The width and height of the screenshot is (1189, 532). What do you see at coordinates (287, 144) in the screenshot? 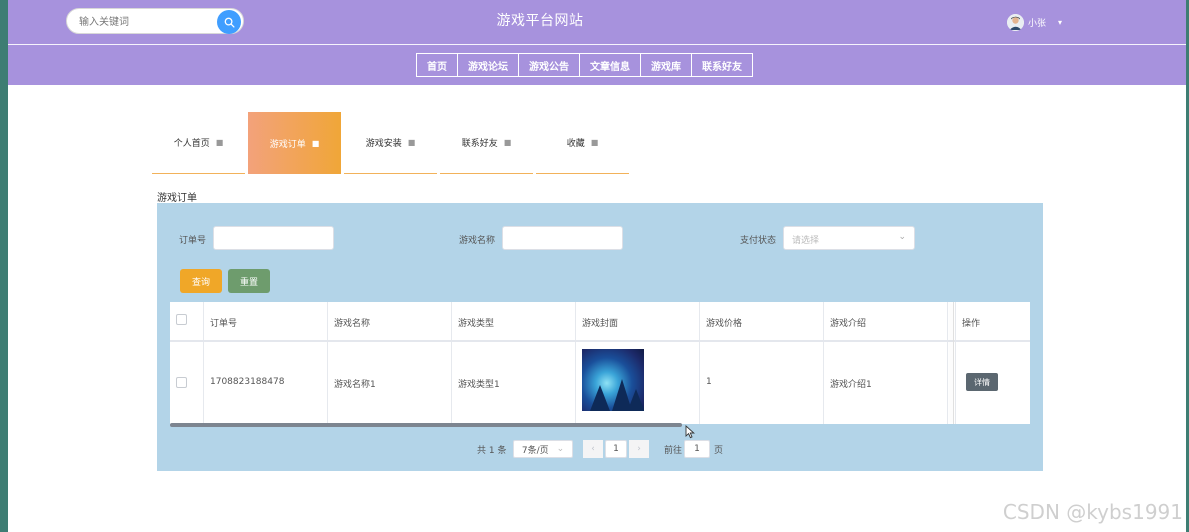
I see `tab-label: 游戏订单` at bounding box center [287, 144].